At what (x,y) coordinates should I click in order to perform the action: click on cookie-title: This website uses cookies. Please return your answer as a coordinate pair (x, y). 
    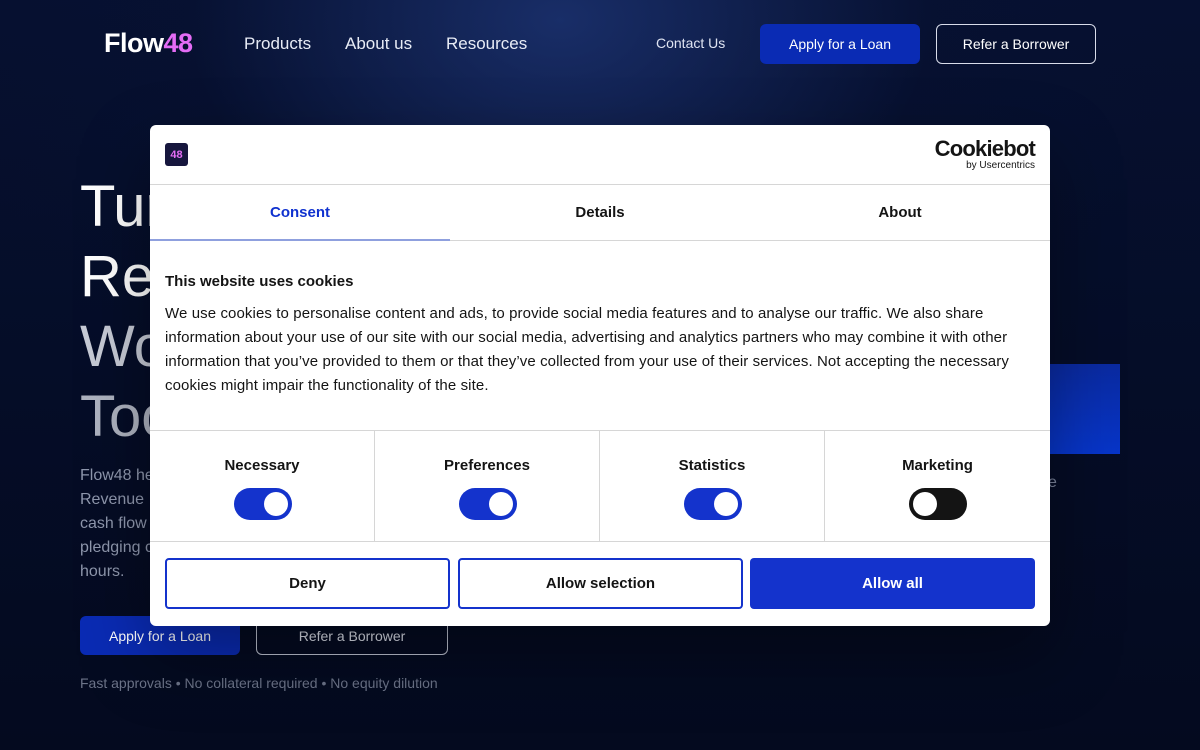
    Looking at the image, I should click on (259, 281).